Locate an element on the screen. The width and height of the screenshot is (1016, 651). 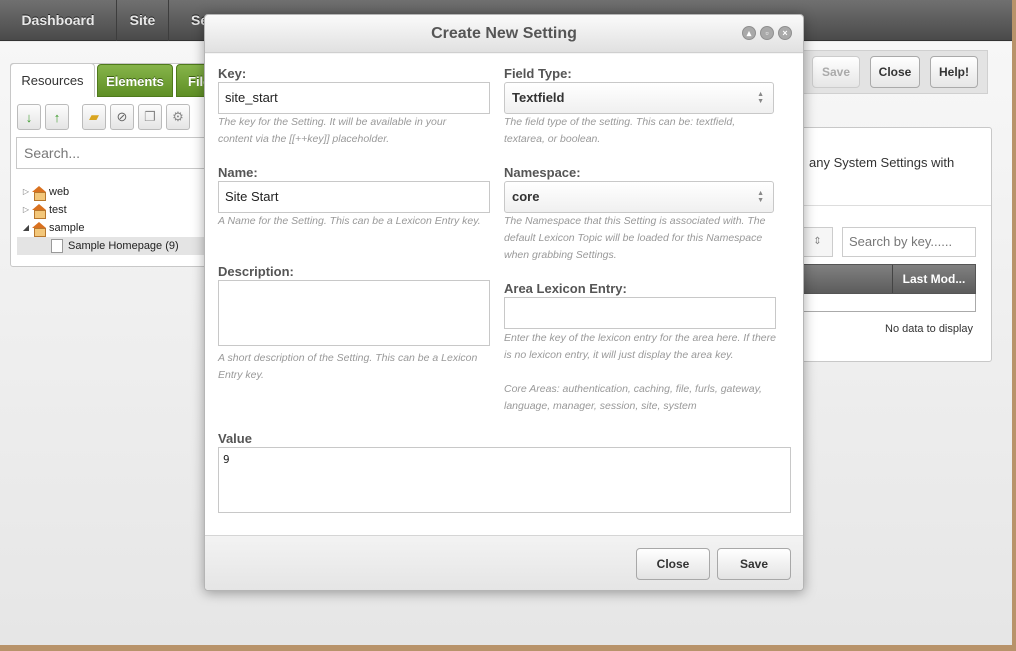
tree-node-sample-homepage: Sample Homepage (9) is located at coordinates (115, 246).